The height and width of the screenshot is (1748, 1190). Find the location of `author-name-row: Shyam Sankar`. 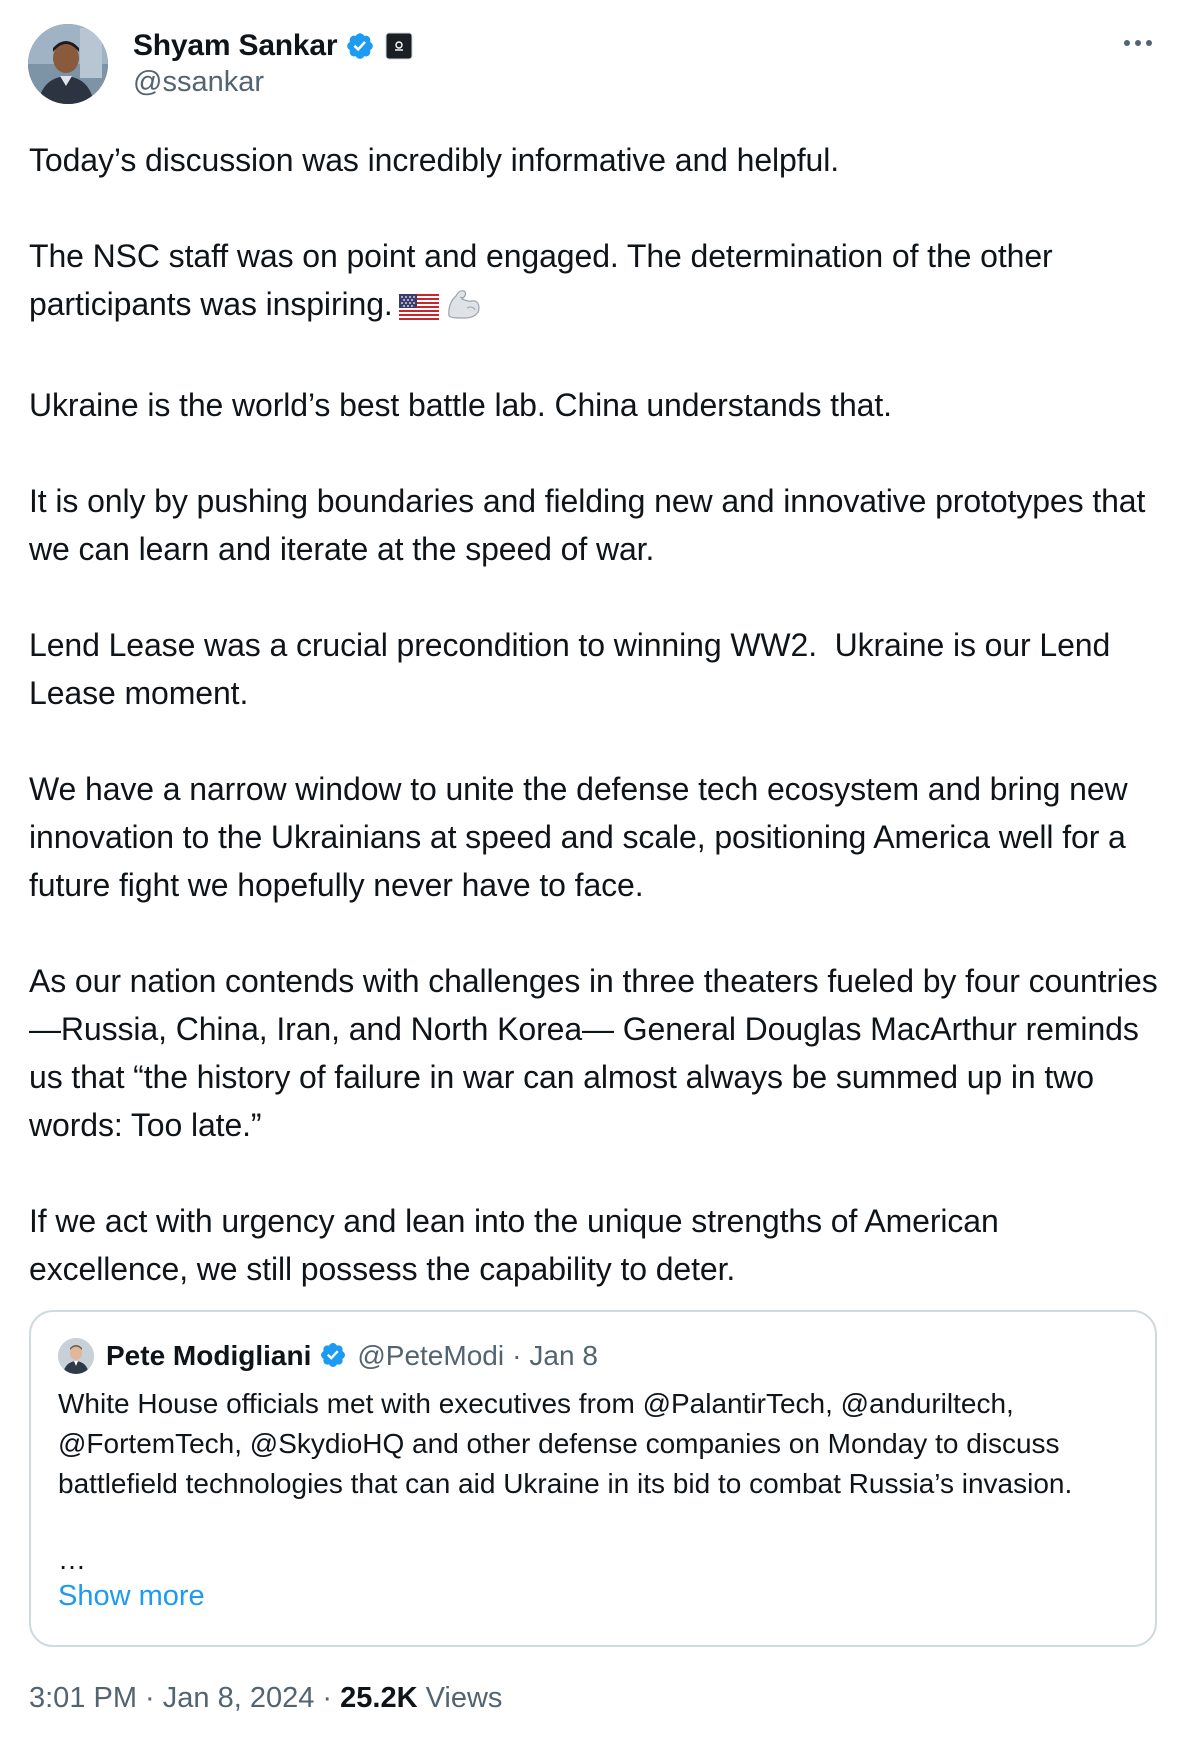

author-name-row: Shyam Sankar is located at coordinates (273, 46).